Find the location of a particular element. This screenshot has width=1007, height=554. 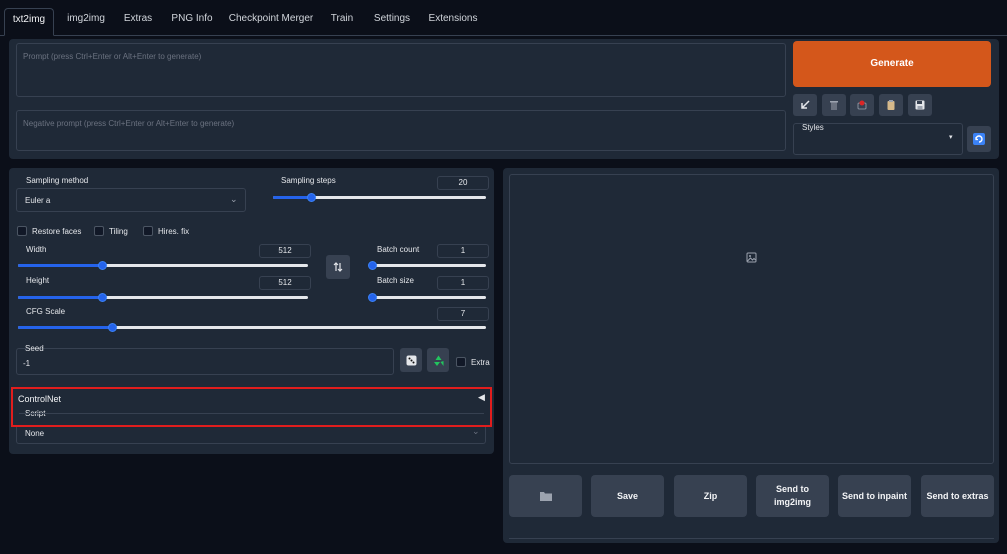

seed-value: -1 is located at coordinates (27, 363).